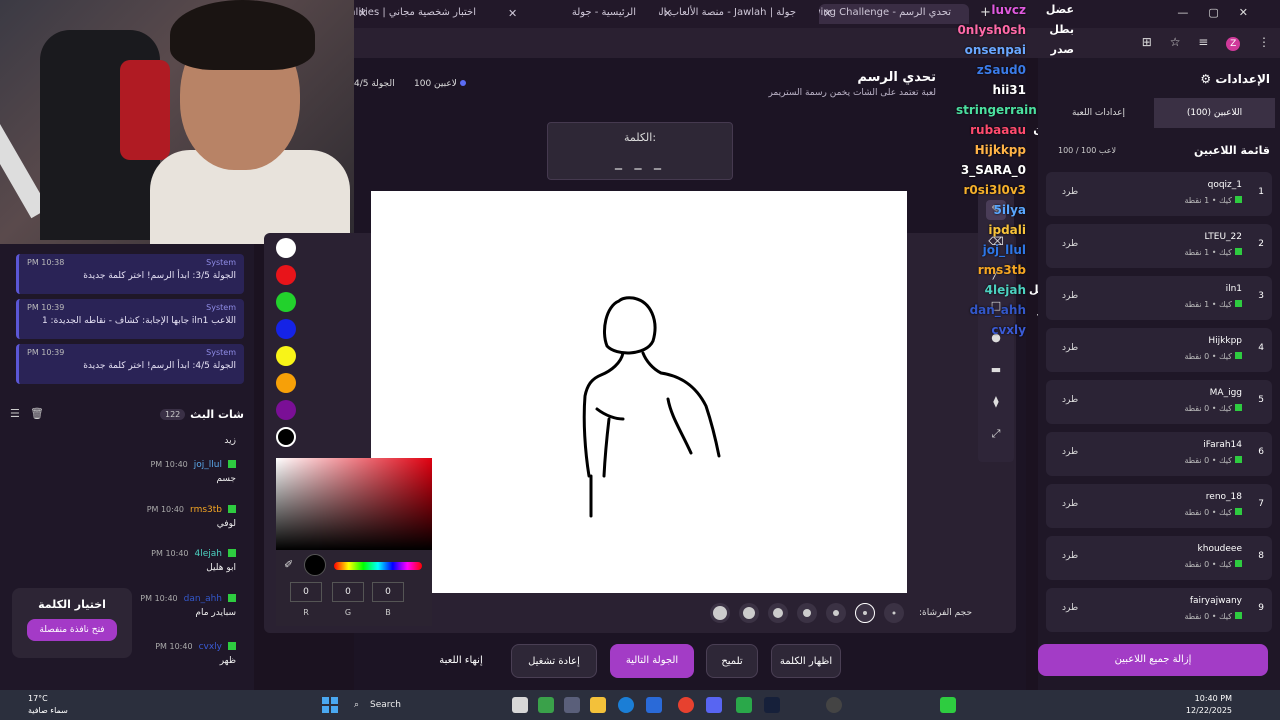 This screenshot has width=1280, height=720. I want to click on discord-icon, so click(714, 705).